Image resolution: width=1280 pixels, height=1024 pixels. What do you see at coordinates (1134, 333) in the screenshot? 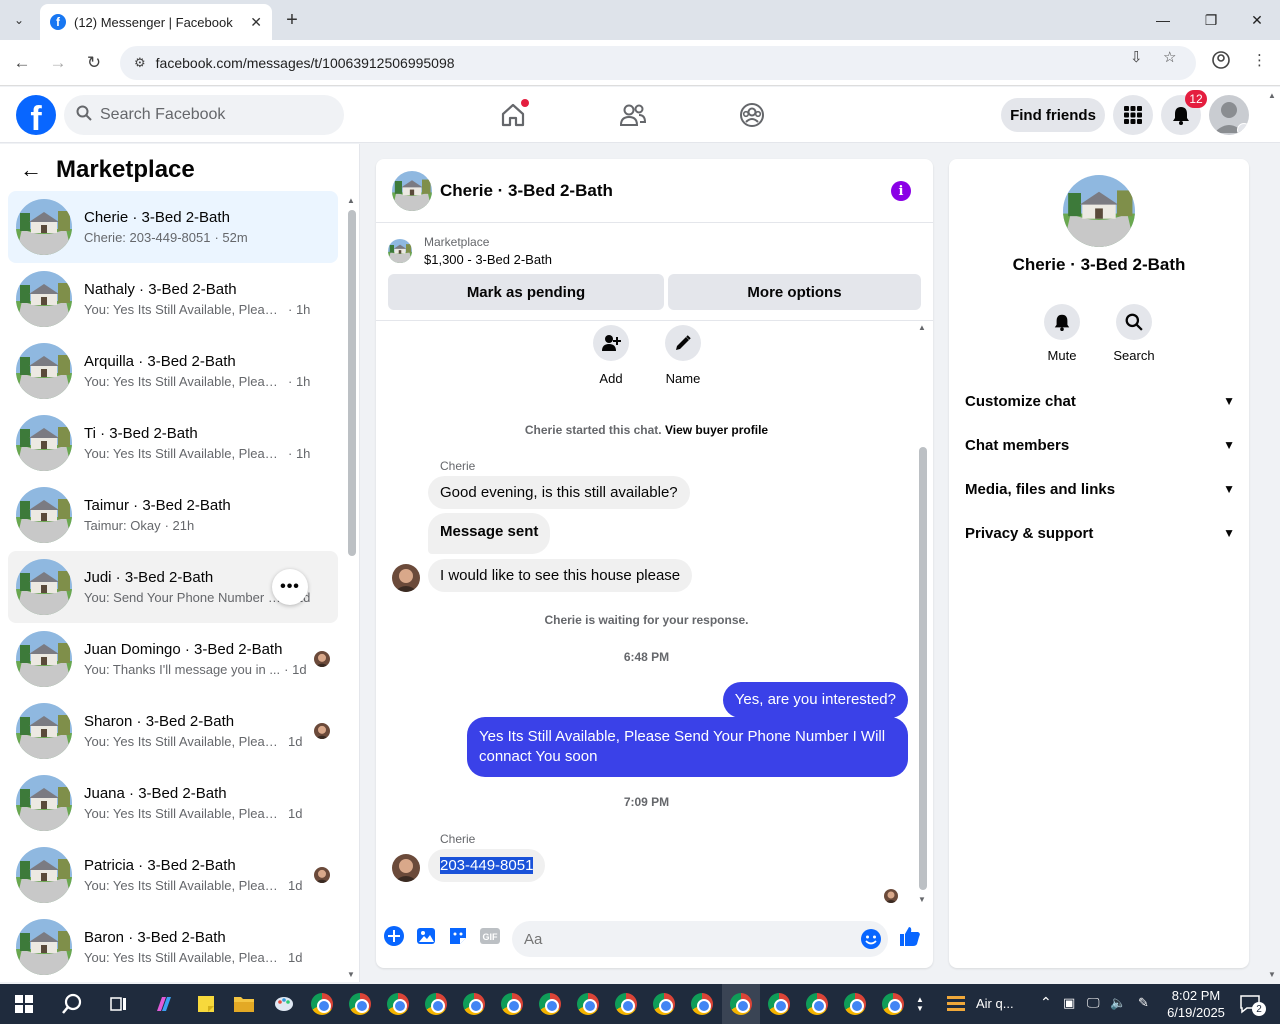
I see `search-action: Search` at bounding box center [1134, 333].